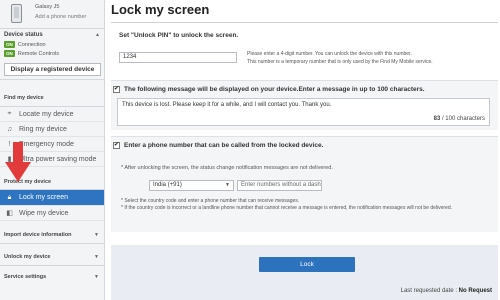 The height and width of the screenshot is (300, 500). Describe the element at coordinates (43, 129) in the screenshot. I see `sidebar-item-label: Ring my device` at that location.